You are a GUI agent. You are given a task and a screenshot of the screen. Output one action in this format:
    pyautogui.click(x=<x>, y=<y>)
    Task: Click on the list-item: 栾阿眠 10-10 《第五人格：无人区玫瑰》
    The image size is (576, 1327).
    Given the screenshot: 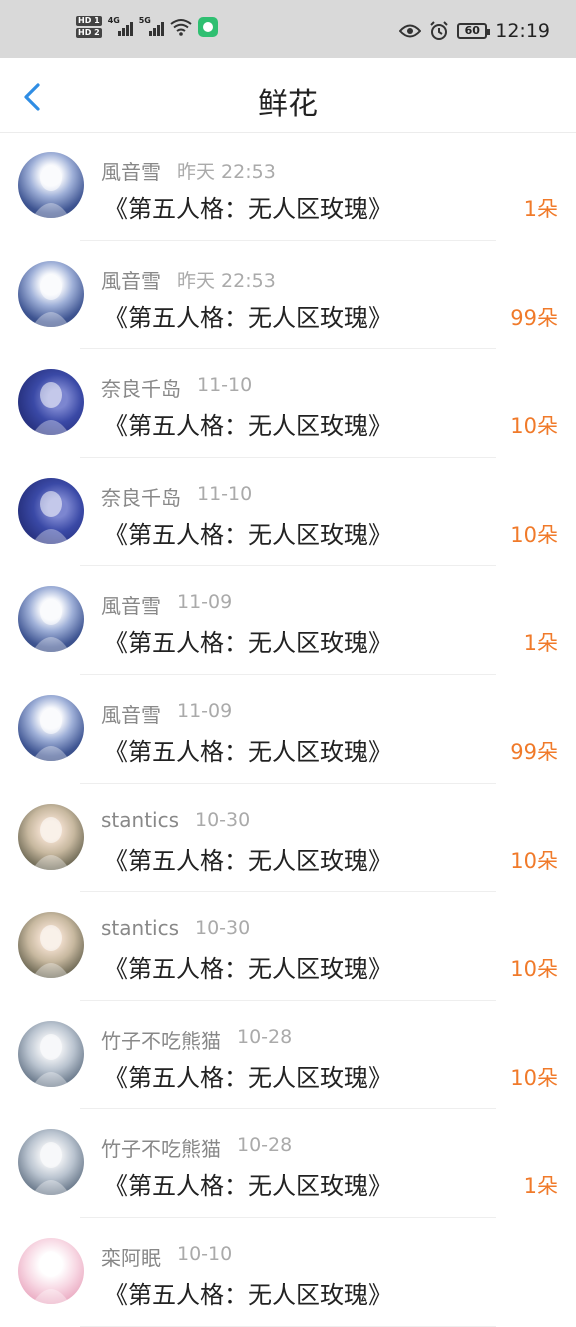 What is the action you would take?
    pyautogui.click(x=288, y=1272)
    